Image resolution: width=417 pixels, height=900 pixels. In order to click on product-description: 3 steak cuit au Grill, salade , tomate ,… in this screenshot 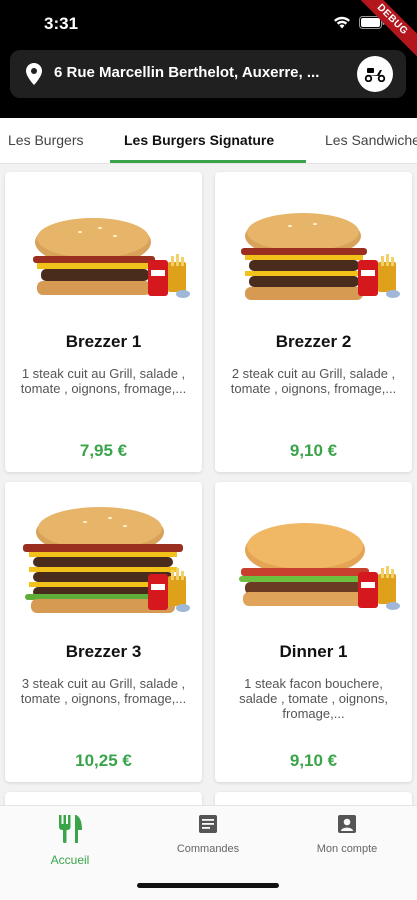, I will do `click(103, 691)`.